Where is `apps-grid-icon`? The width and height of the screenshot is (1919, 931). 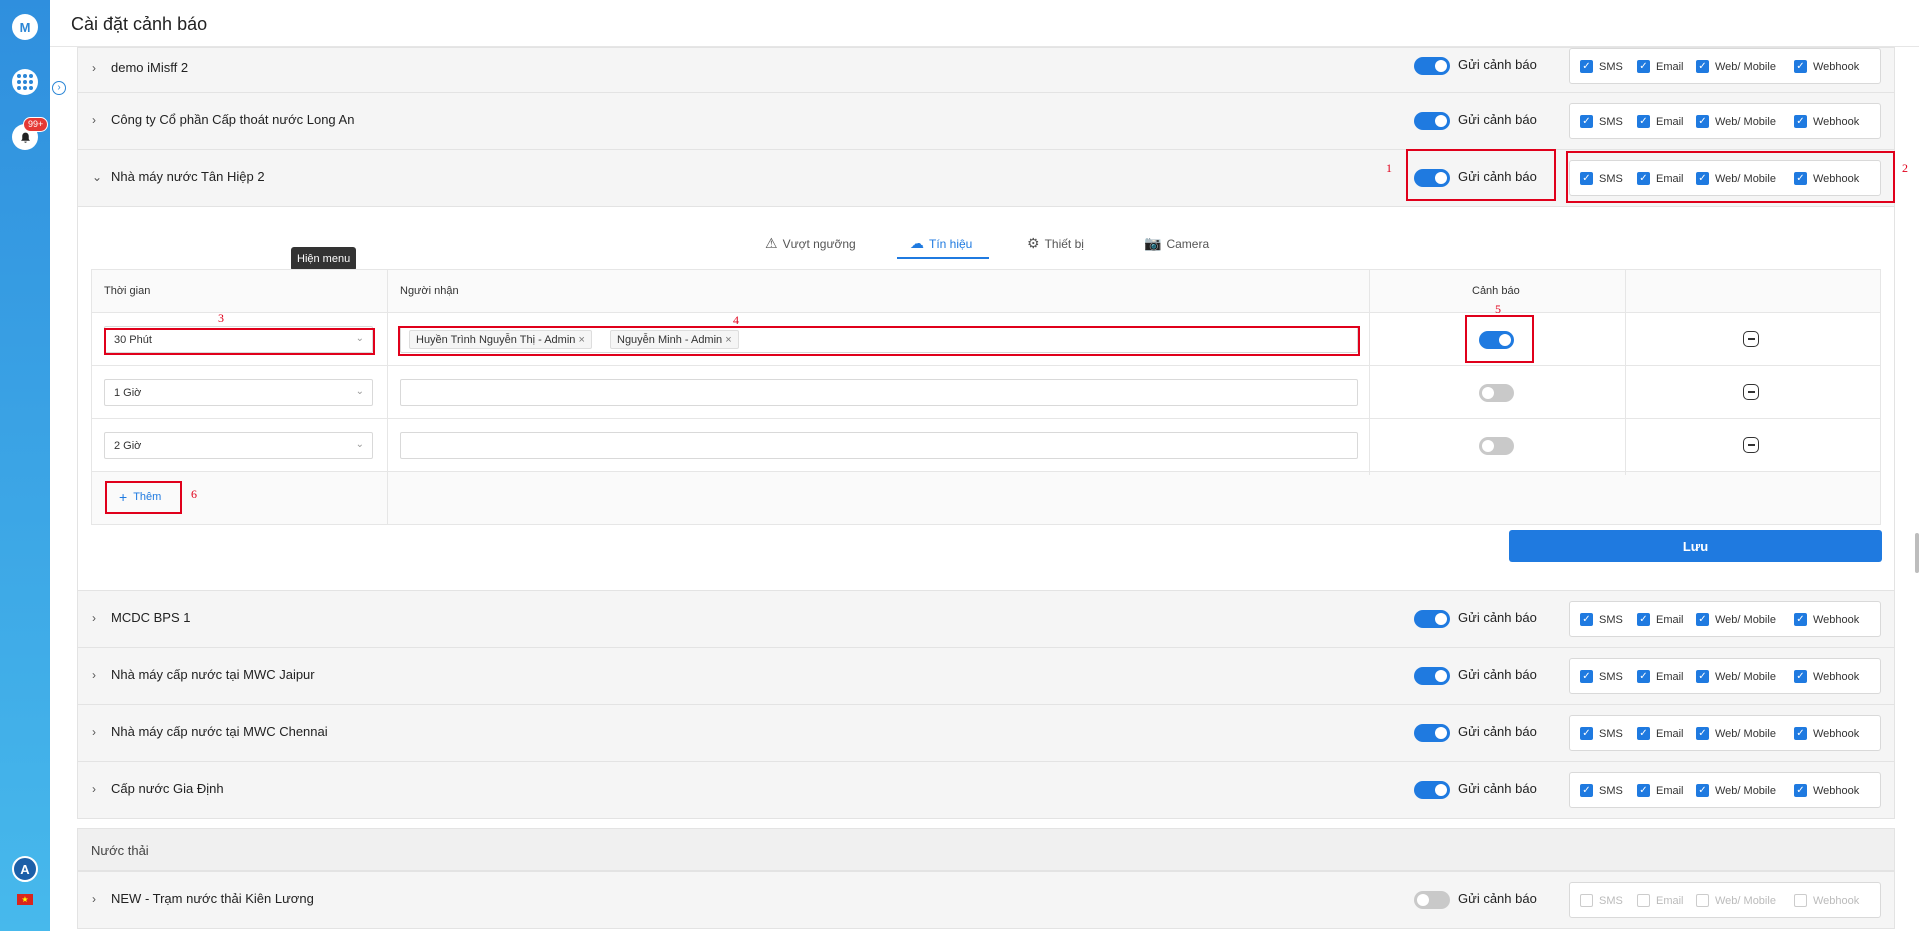
apps-grid-icon is located at coordinates (25, 82).